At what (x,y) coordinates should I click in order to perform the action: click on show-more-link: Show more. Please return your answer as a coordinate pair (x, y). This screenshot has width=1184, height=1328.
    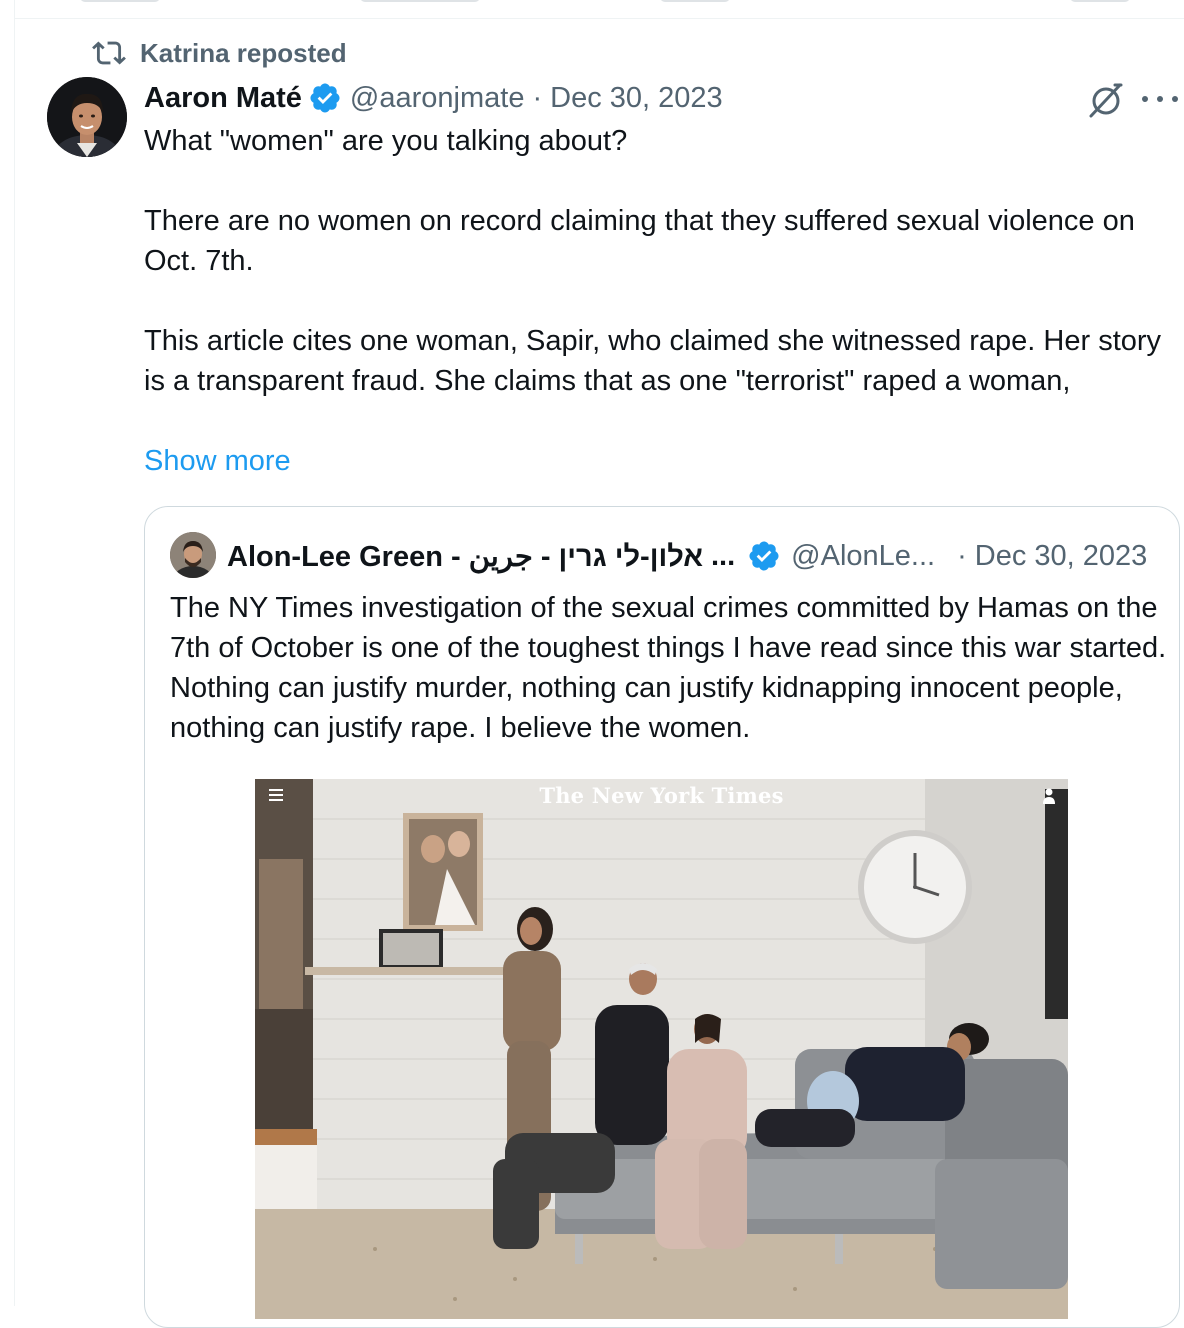
    Looking at the image, I should click on (217, 461).